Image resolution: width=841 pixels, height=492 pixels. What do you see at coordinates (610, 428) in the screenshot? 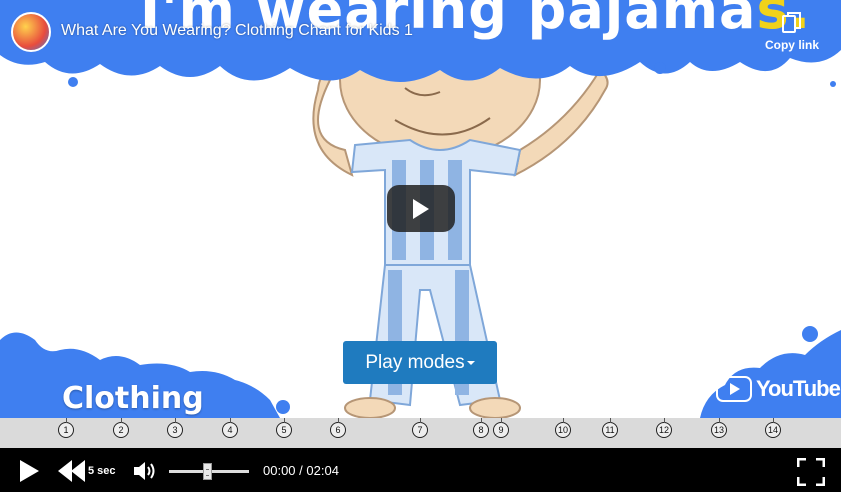
I see `chapter-marker: 11` at bounding box center [610, 428].